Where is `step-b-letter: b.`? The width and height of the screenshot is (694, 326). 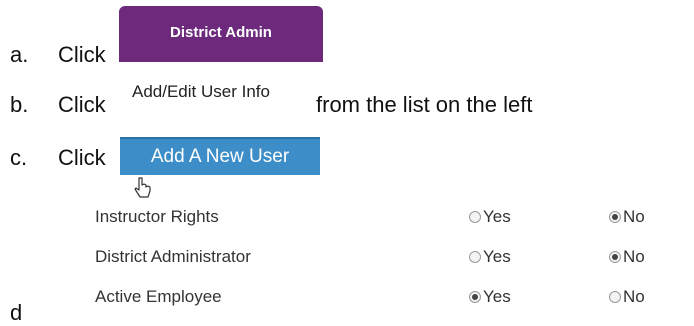 step-b-letter: b. is located at coordinates (19, 104).